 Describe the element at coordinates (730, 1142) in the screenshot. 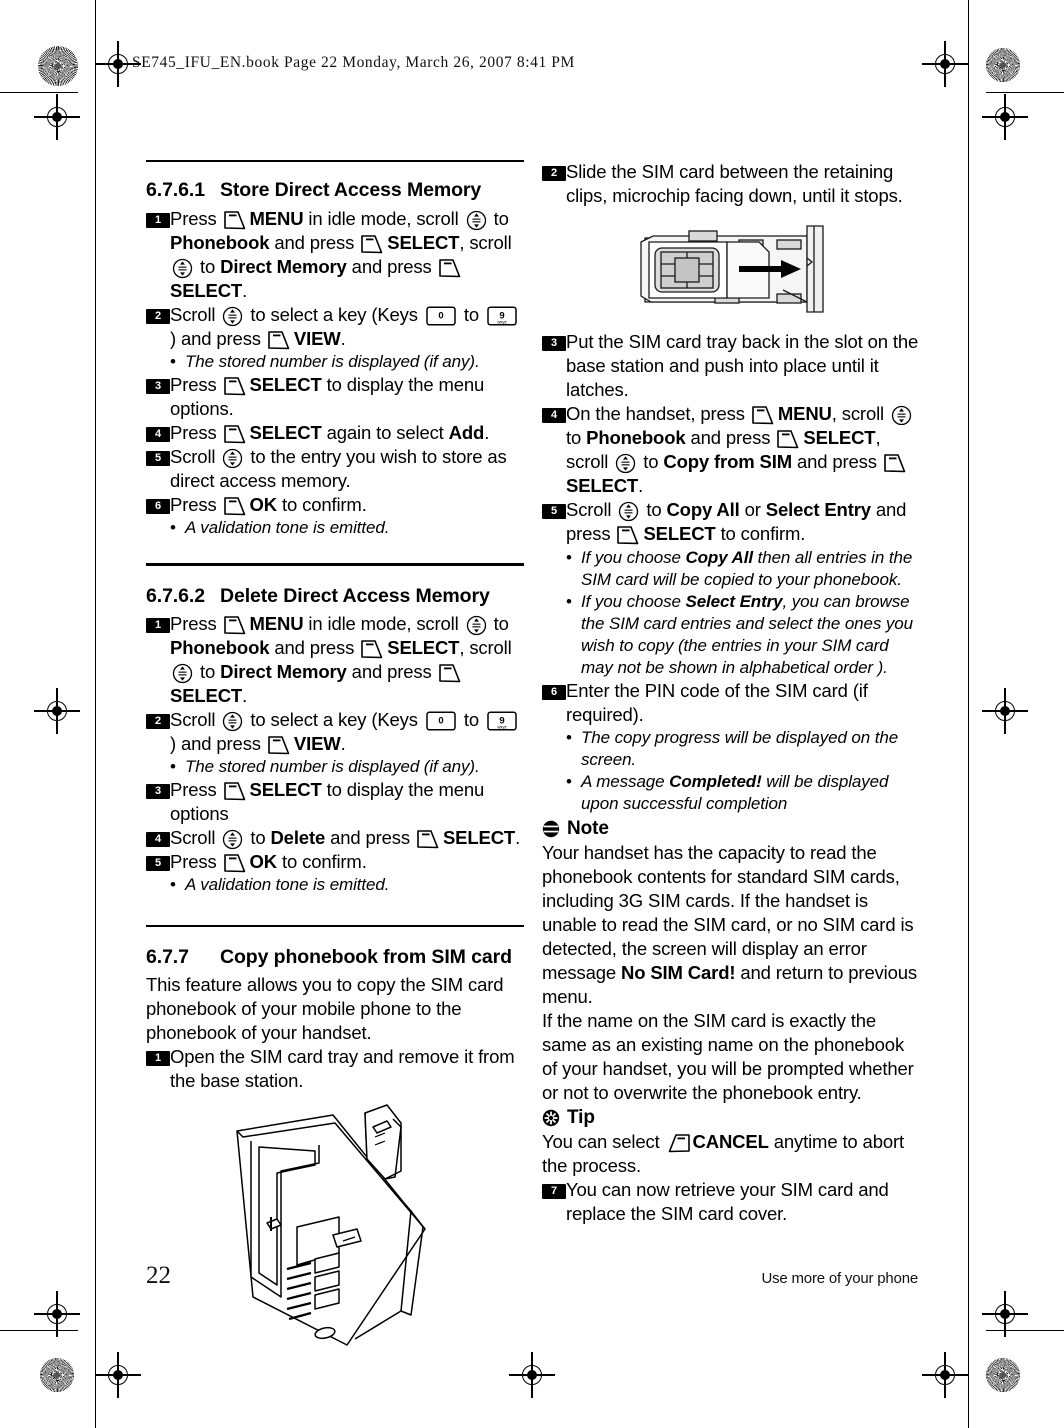

I see `cancel-key-label: CANCEL` at that location.